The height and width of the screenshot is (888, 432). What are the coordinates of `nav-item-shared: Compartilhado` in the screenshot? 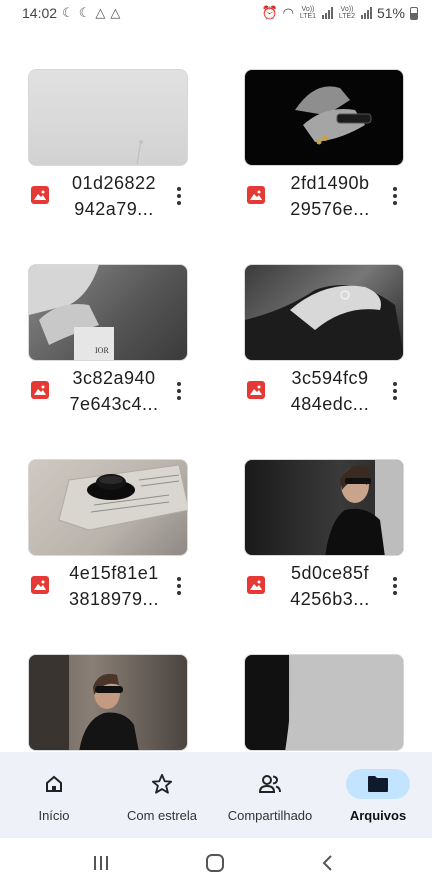 It's located at (270, 795).